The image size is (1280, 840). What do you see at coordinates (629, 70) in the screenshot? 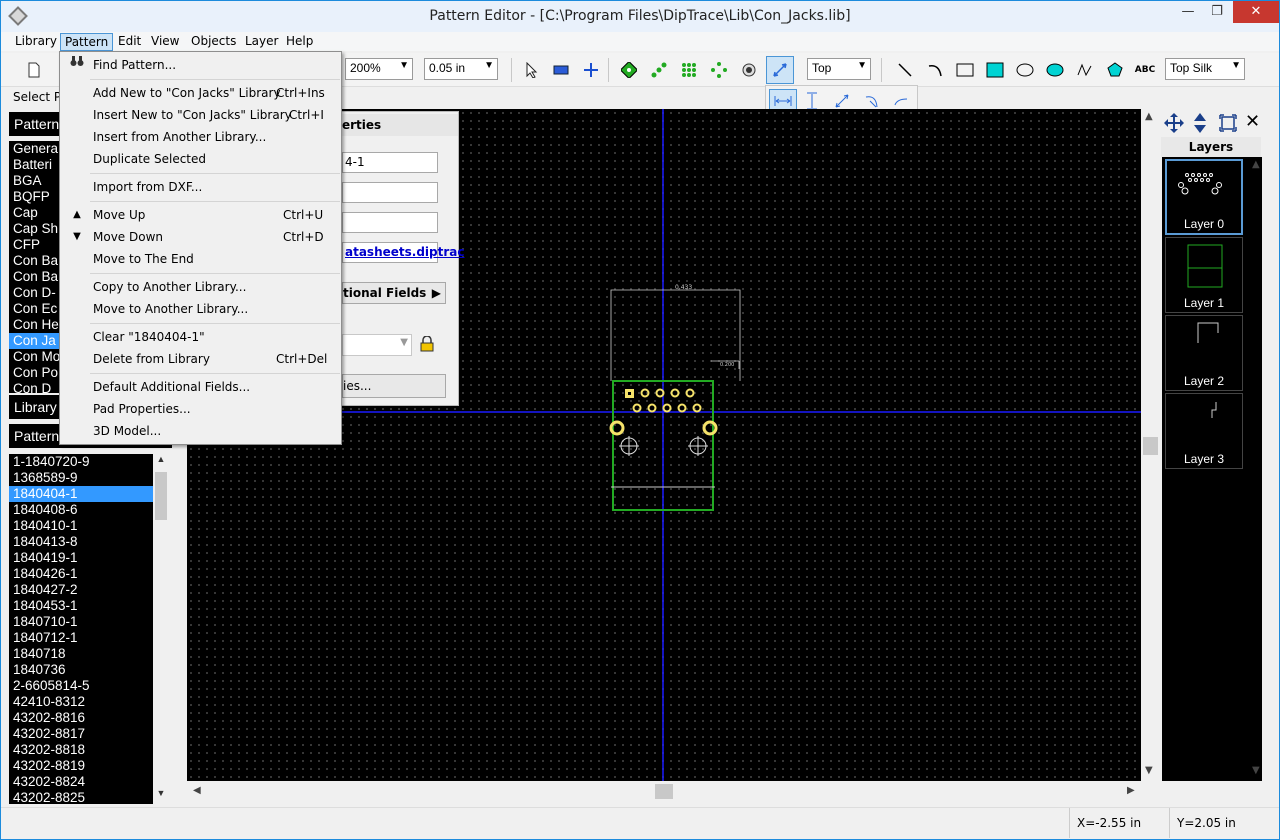
I see `pad-icon` at bounding box center [629, 70].